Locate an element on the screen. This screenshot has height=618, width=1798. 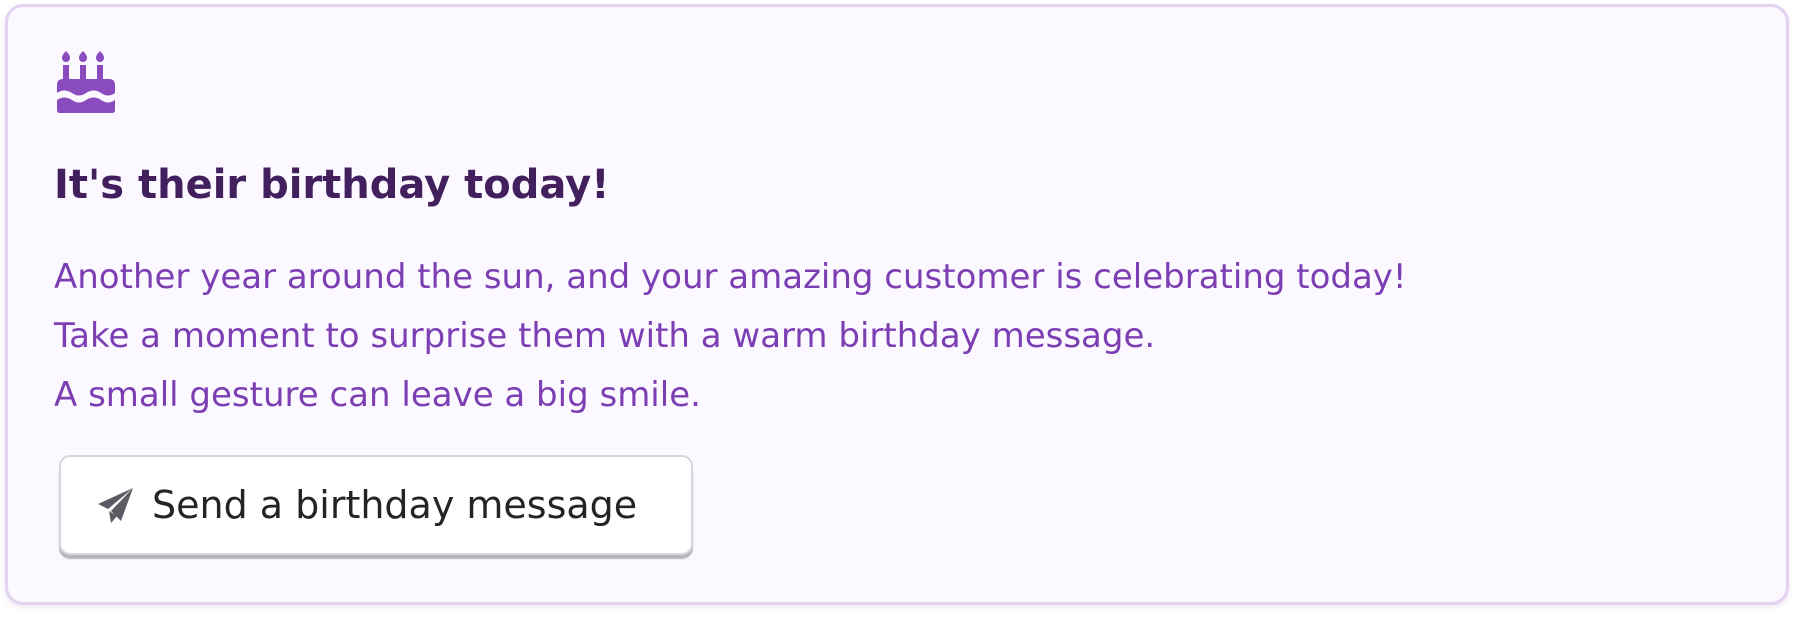
birthday-cake-icon is located at coordinates (86, 82).